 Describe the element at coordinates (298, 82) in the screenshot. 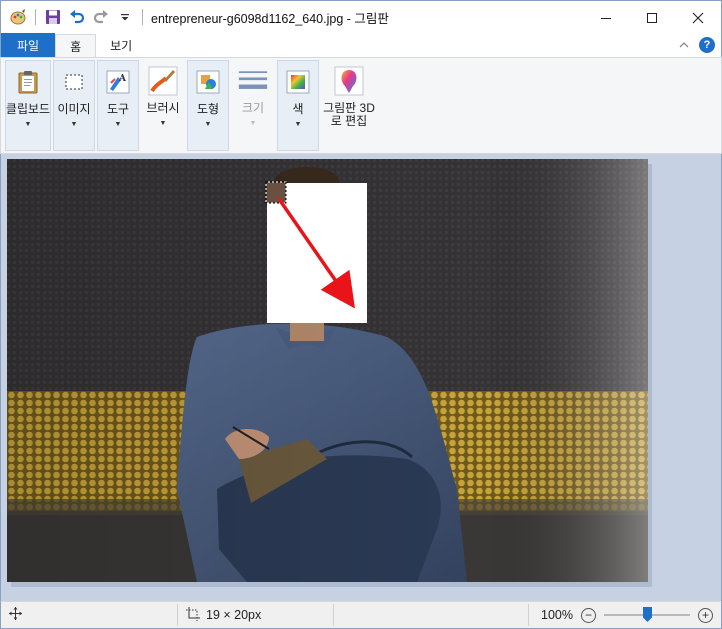

I see `palette-icon` at that location.